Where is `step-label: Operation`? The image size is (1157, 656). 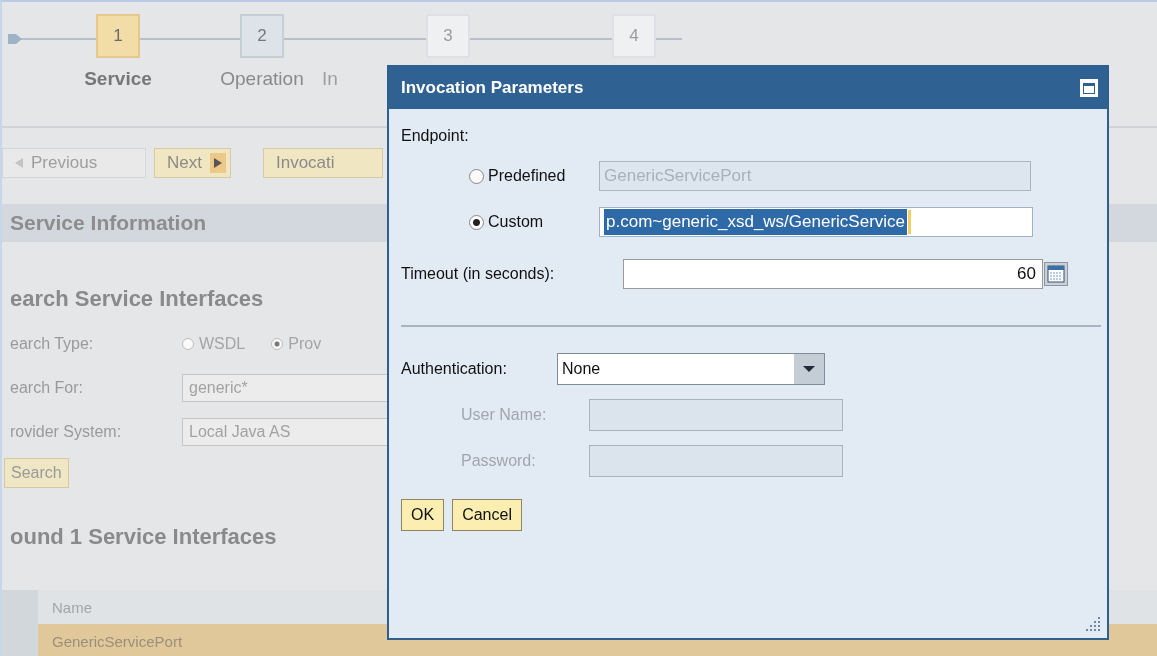 step-label: Operation is located at coordinates (262, 79).